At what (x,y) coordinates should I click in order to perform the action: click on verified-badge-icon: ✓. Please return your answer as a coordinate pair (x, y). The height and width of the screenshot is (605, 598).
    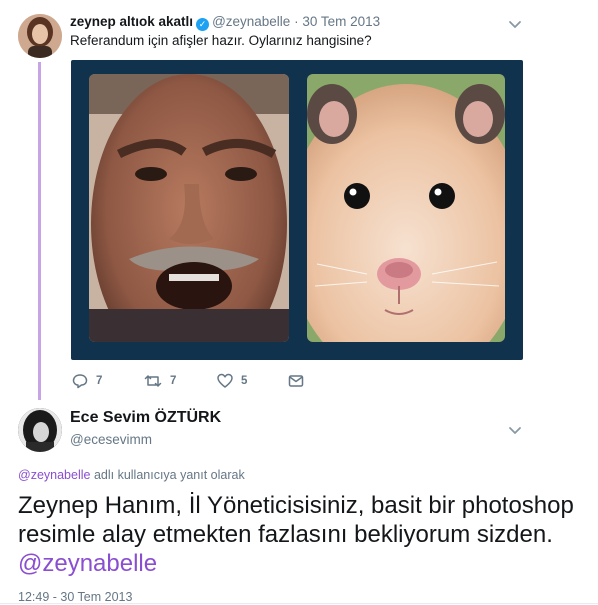
    Looking at the image, I should click on (203, 24).